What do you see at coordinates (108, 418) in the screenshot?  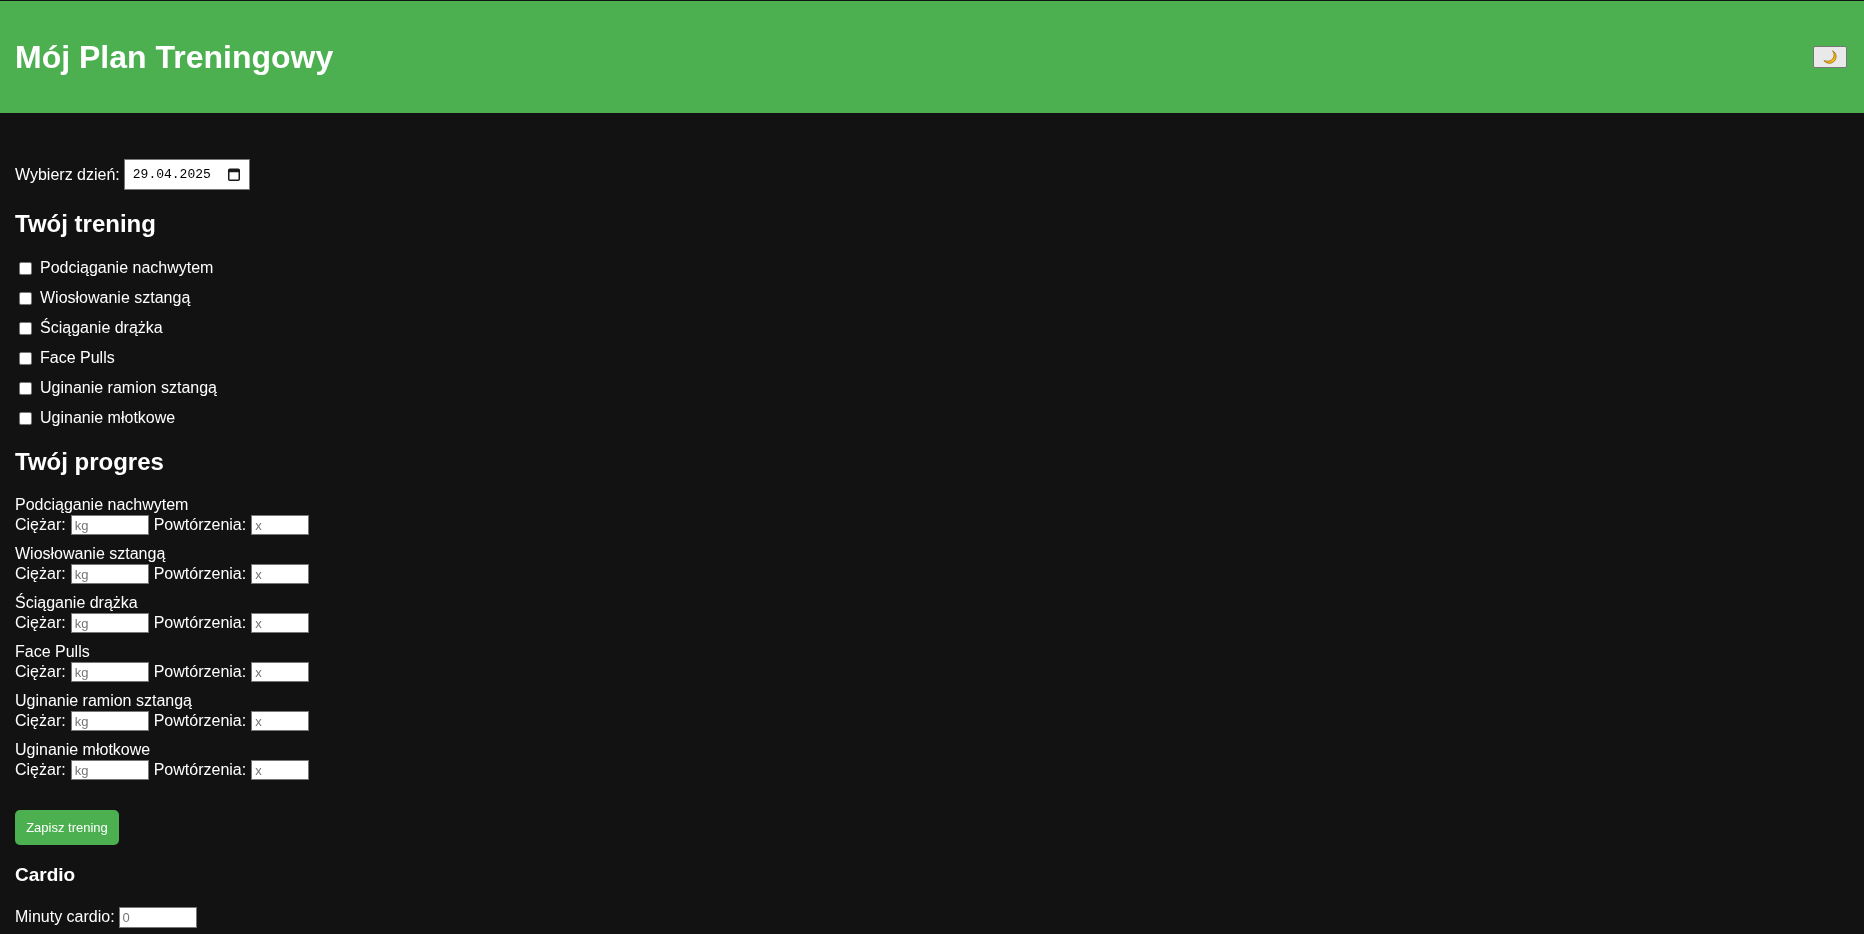 I see `exercise-label: Uginanie młotkowe` at bounding box center [108, 418].